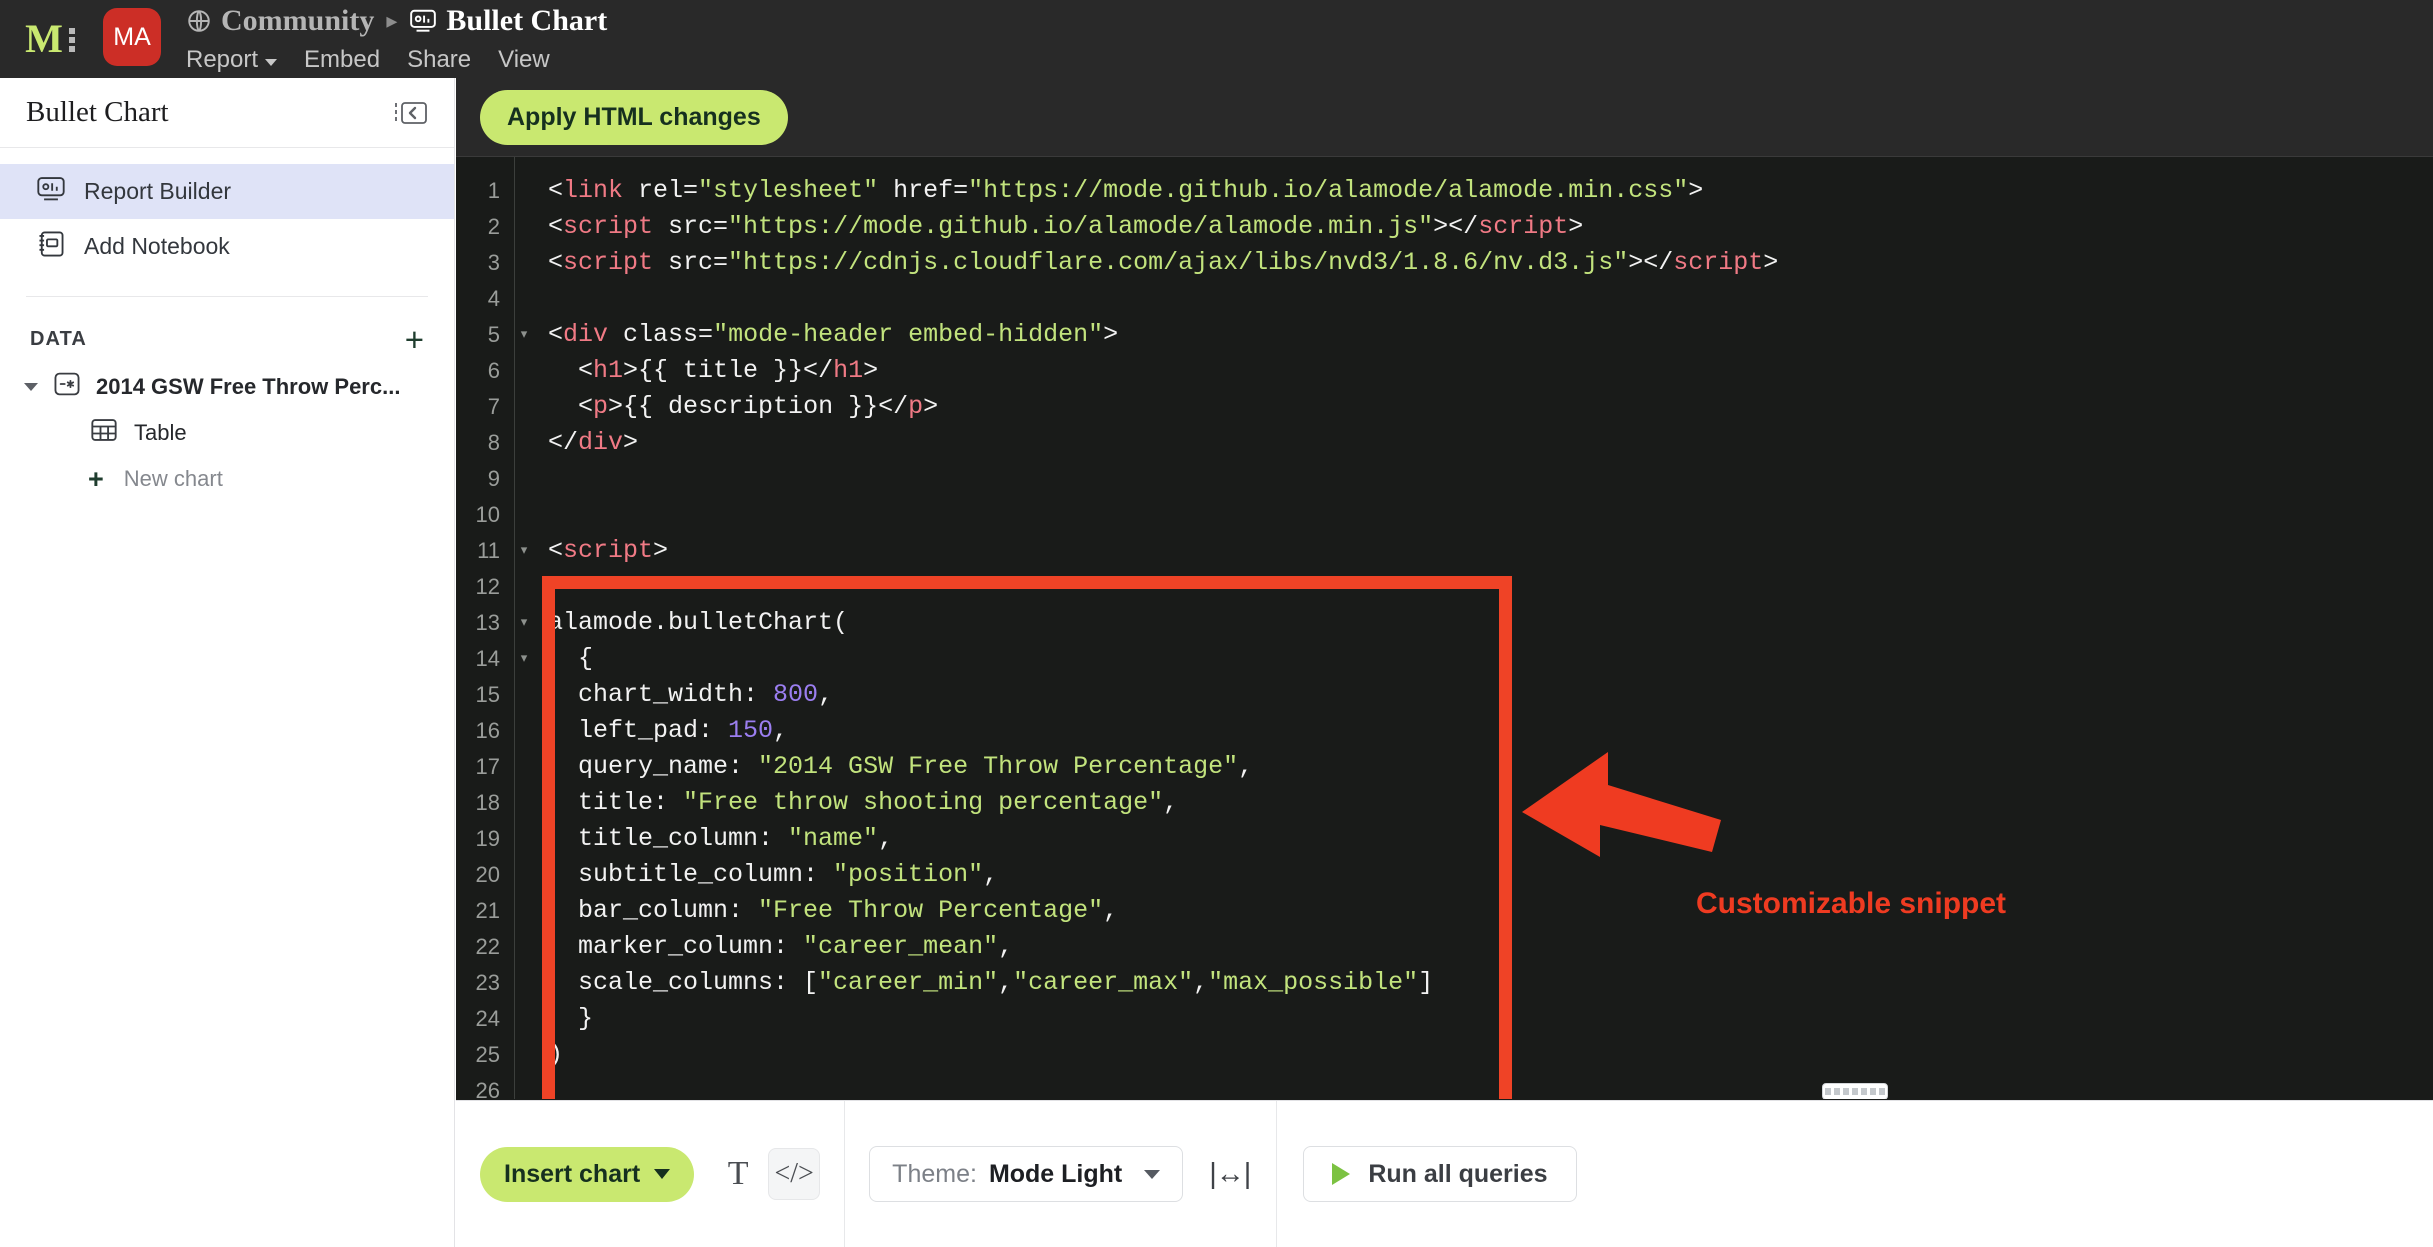 The height and width of the screenshot is (1247, 2433). I want to click on text-tool-icon: T, so click(738, 1174).